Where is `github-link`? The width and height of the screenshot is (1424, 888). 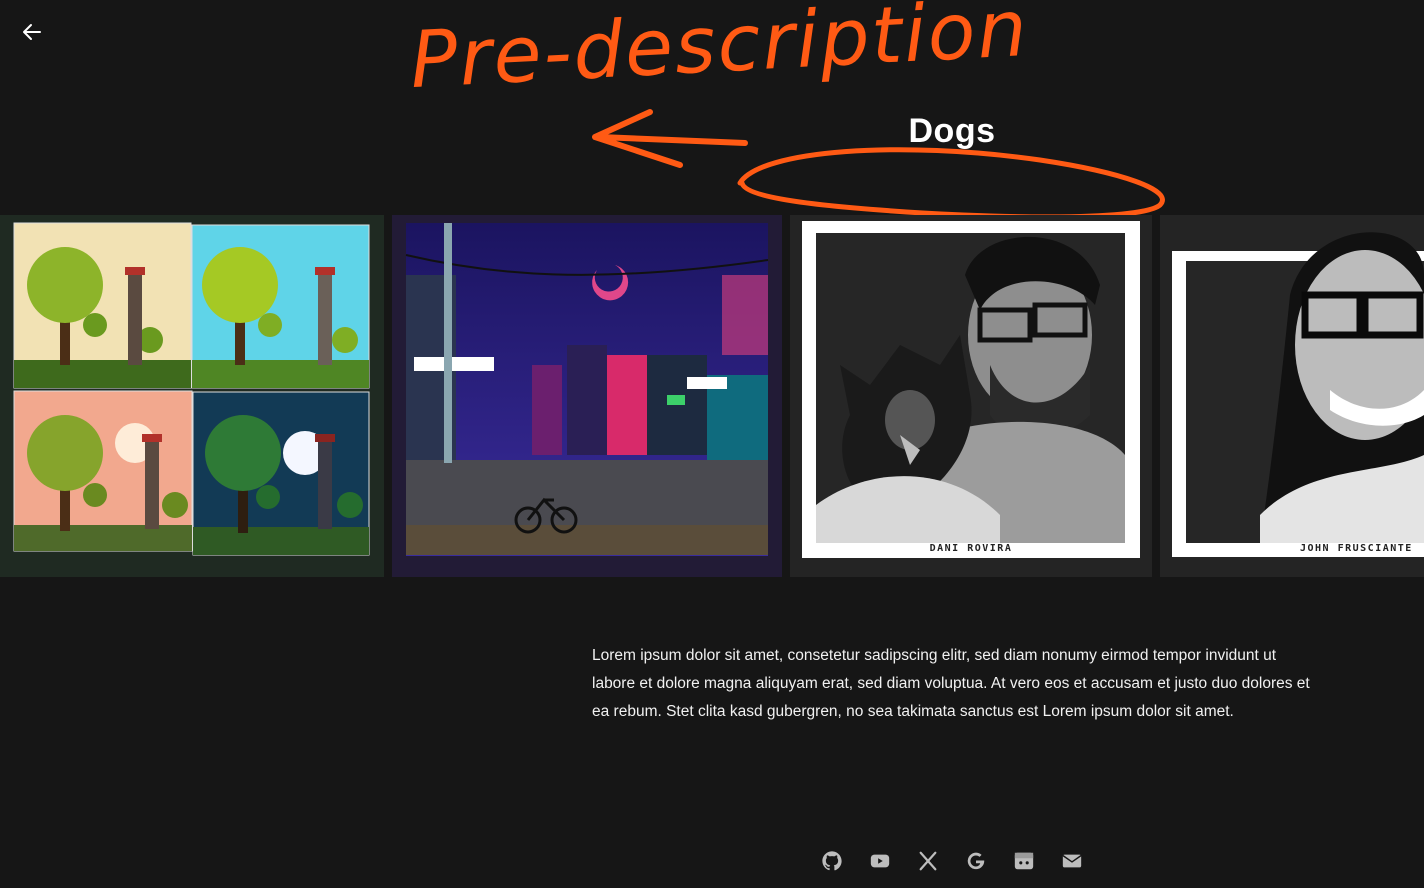 github-link is located at coordinates (832, 861).